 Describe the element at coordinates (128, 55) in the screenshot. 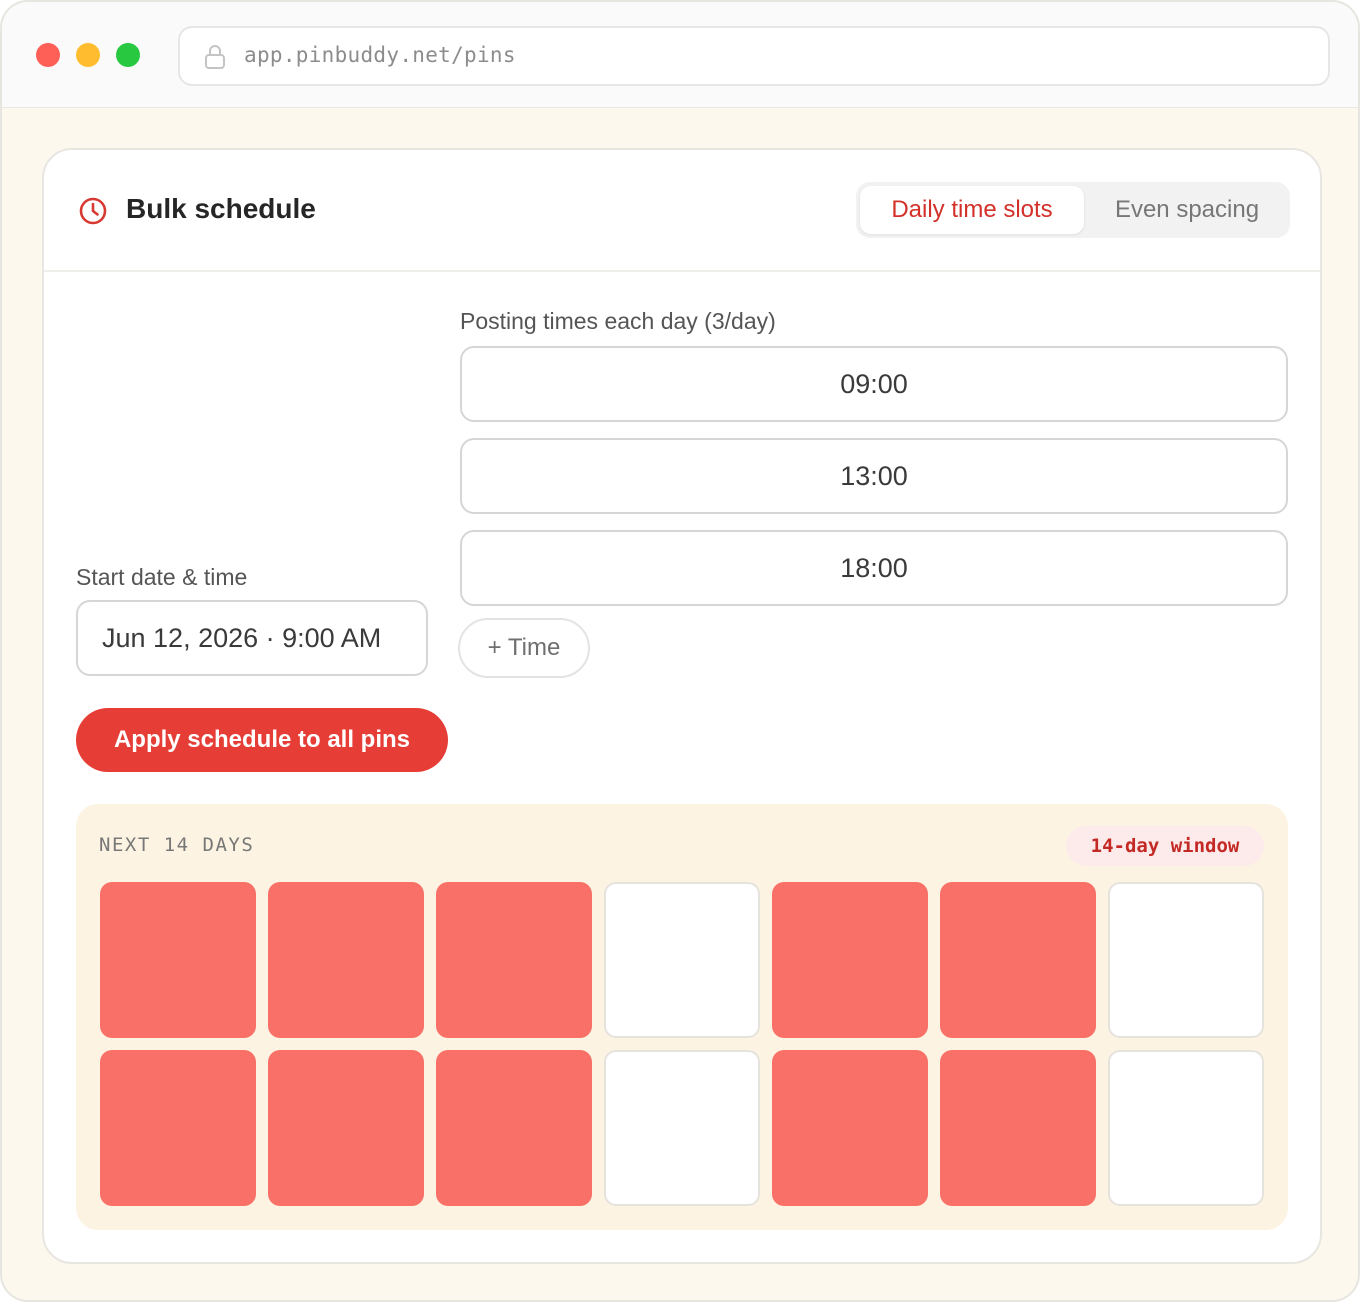

I see `maximize-window-button` at that location.